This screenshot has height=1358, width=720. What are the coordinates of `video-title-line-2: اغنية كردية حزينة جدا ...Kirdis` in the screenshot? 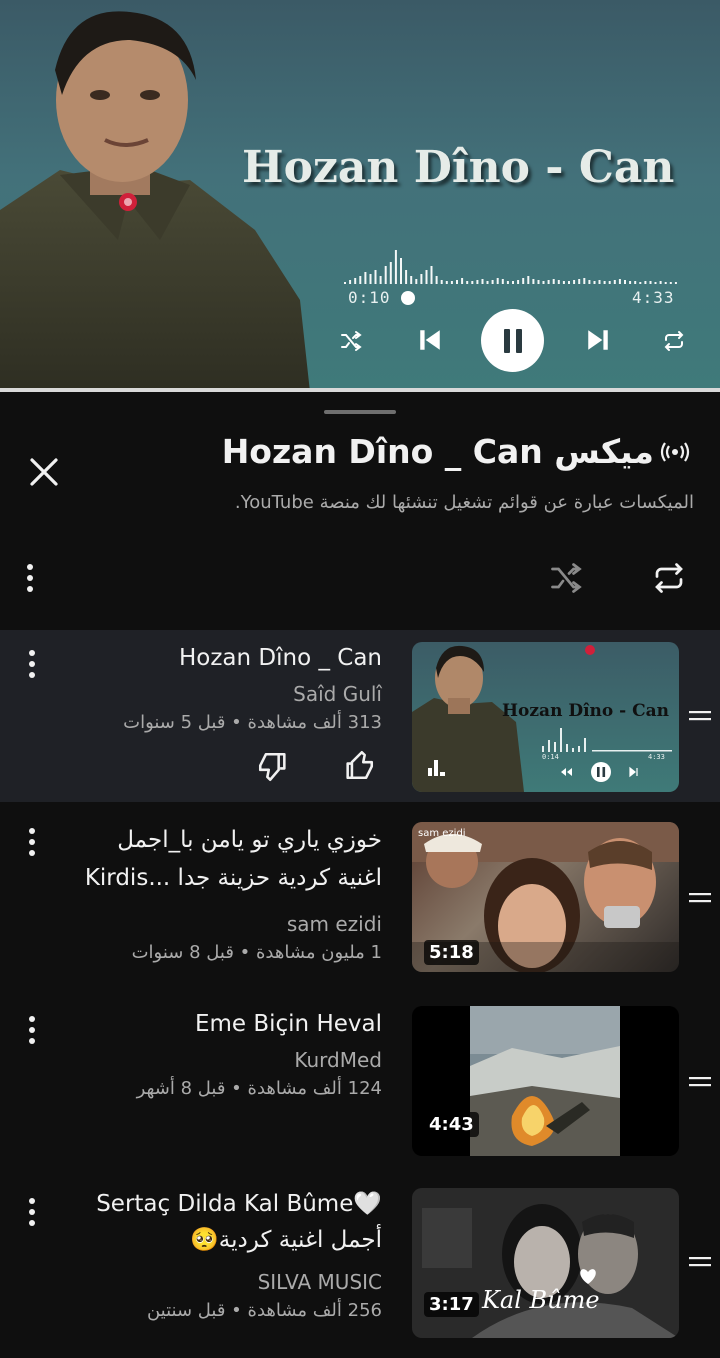 It's located at (233, 878).